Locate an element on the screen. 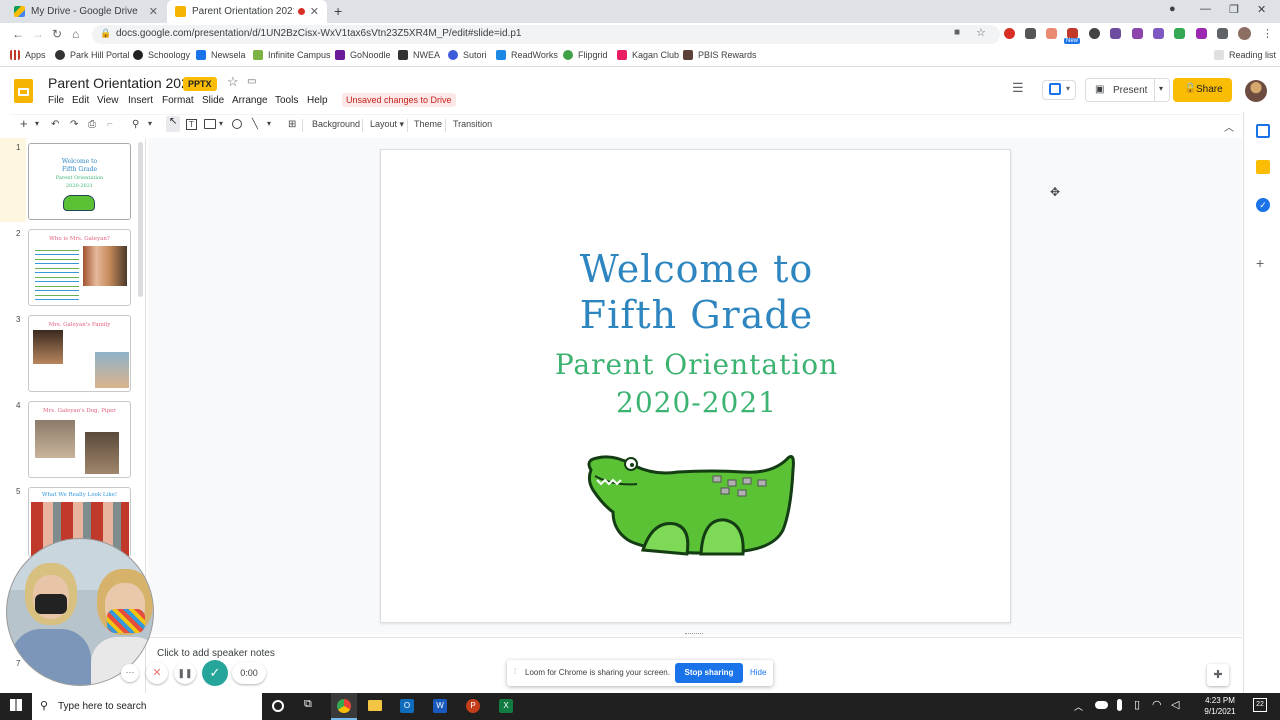 Image resolution: width=1280 pixels, height=720 pixels. theme-button: Theme is located at coordinates (428, 124).